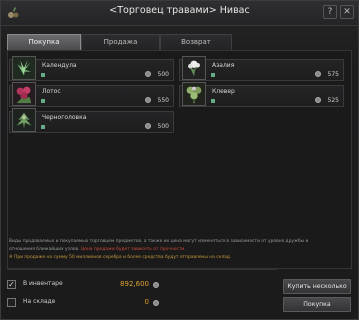 The height and width of the screenshot is (320, 359). Describe the element at coordinates (163, 100) in the screenshot. I see `item-price: 550` at that location.